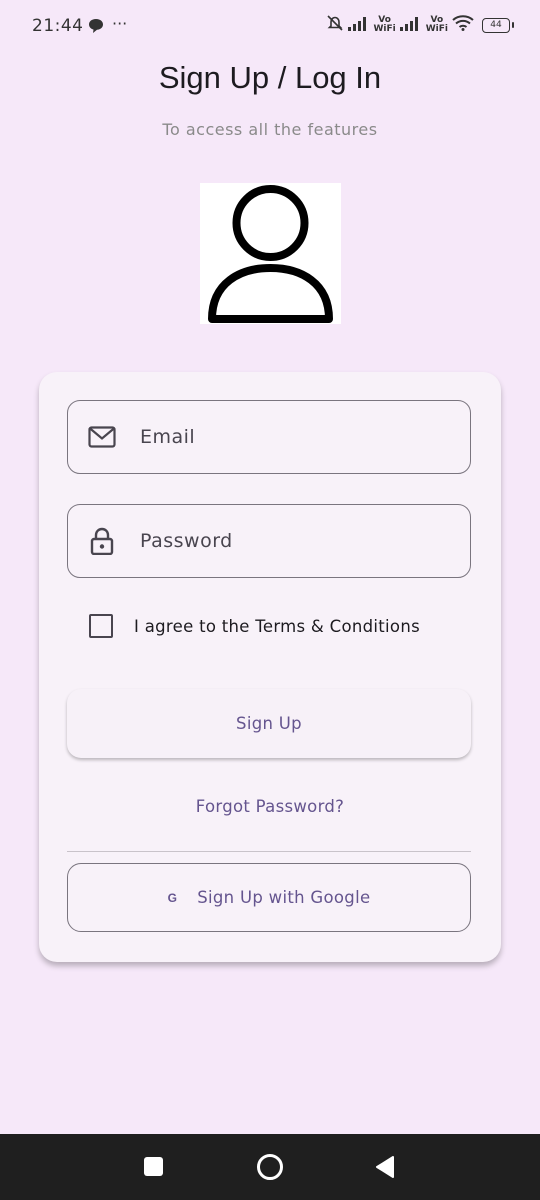 The height and width of the screenshot is (1200, 540). What do you see at coordinates (58, 26) in the screenshot?
I see `status-time: 21:44` at bounding box center [58, 26].